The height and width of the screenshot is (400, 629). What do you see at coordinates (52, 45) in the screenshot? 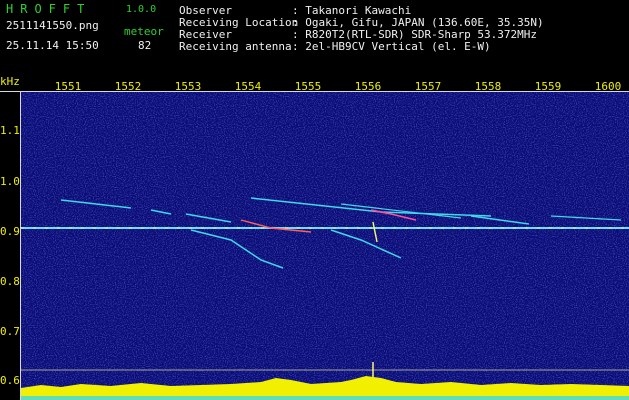
I see `capture-datetime: 25.11.14 15:50` at bounding box center [52, 45].